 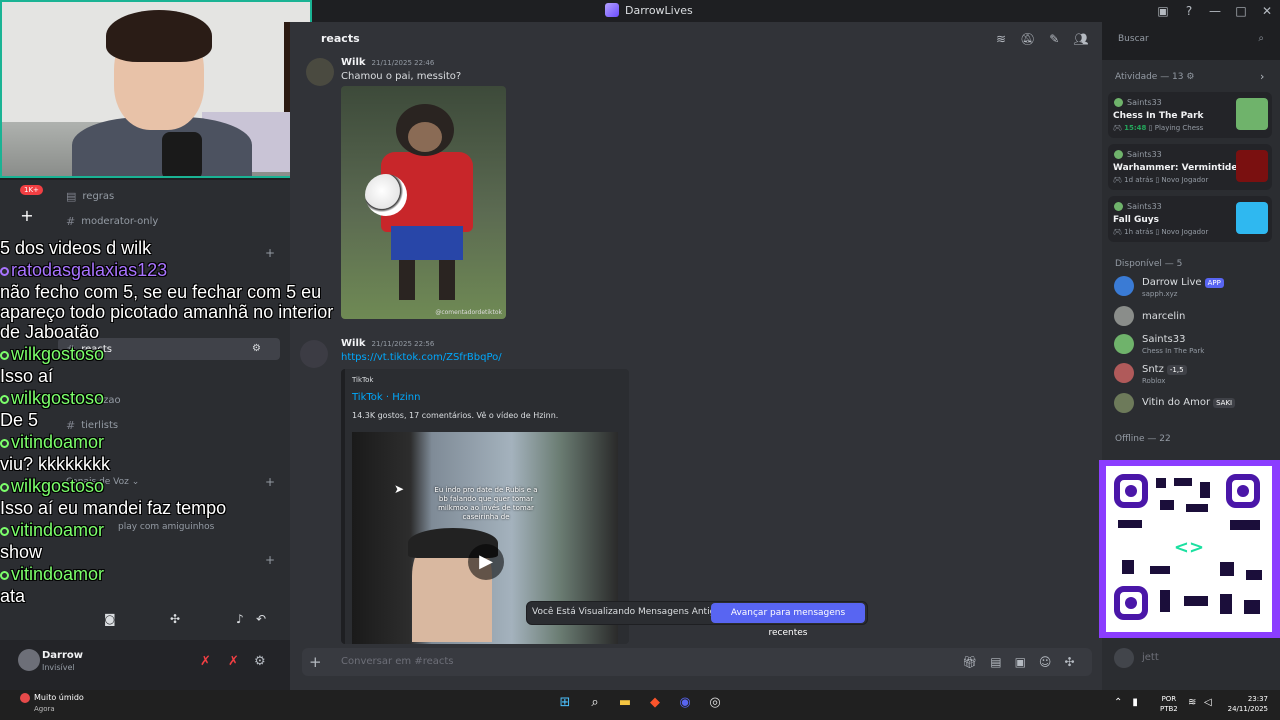 What do you see at coordinates (1173, 351) in the screenshot?
I see `member-status: Chess In The Park` at bounding box center [1173, 351].